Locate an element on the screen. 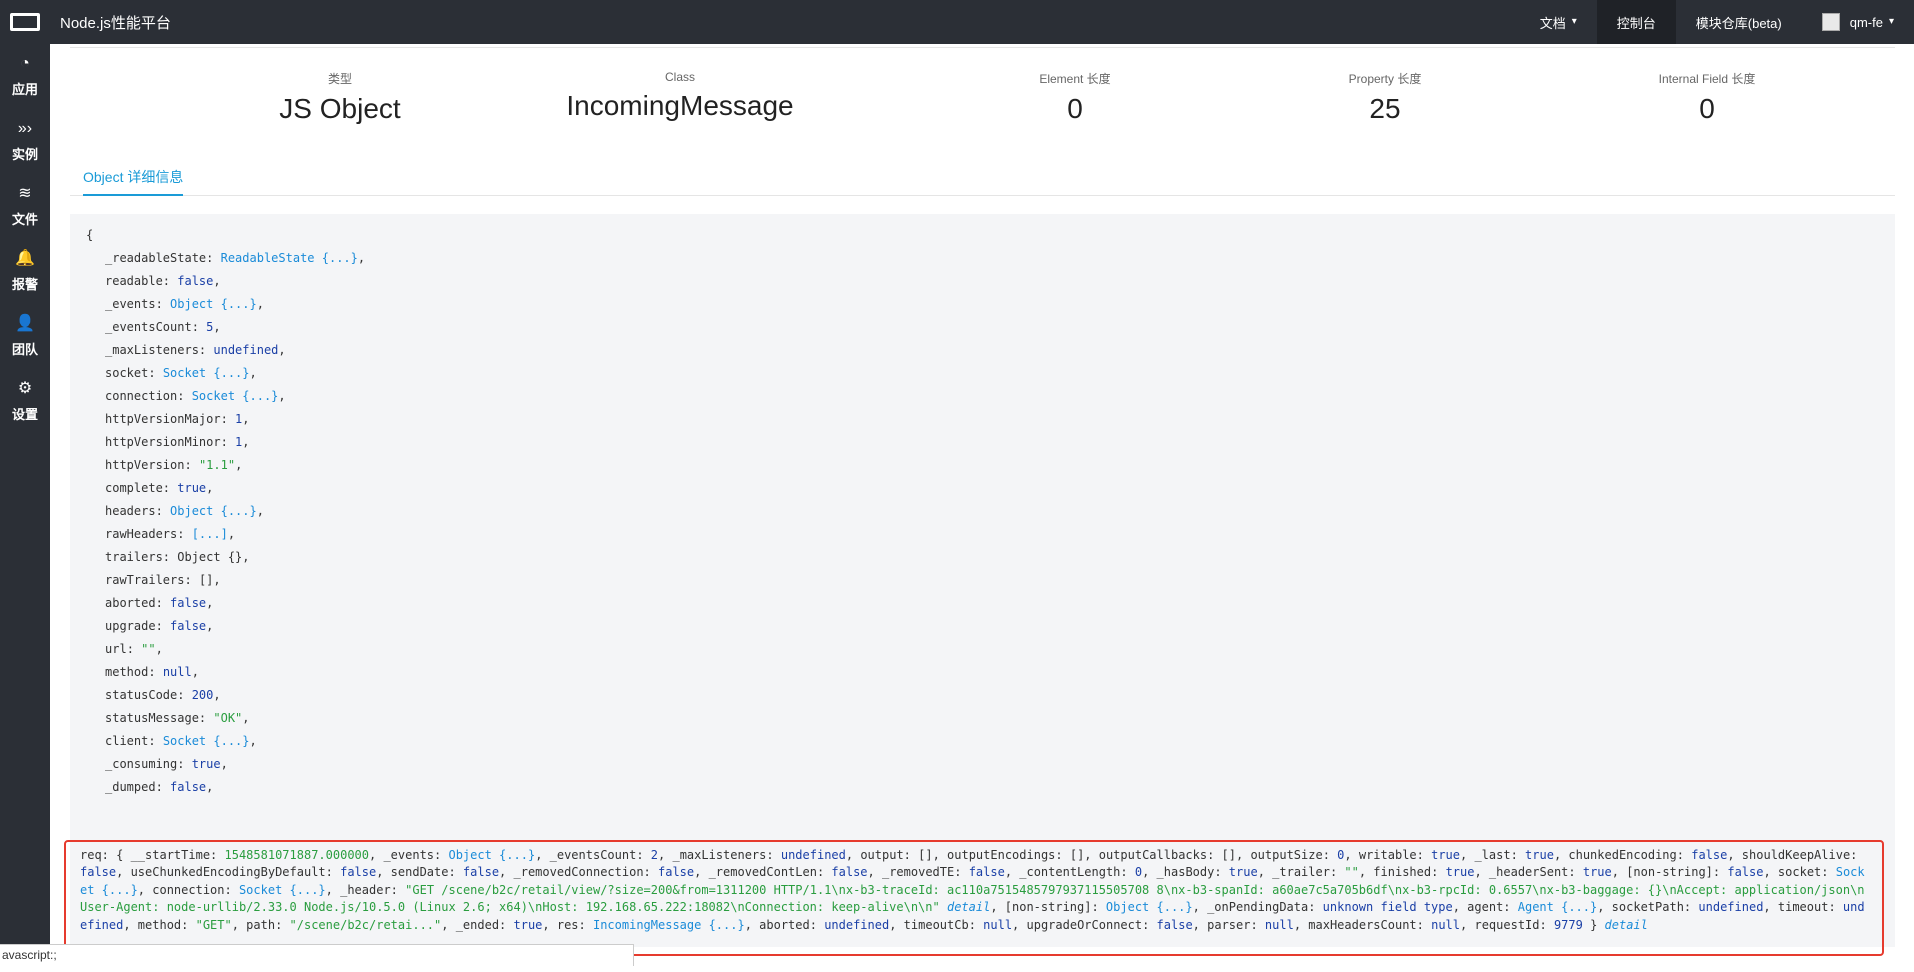  object-property-row: readable: false, is located at coordinates (163, 281).